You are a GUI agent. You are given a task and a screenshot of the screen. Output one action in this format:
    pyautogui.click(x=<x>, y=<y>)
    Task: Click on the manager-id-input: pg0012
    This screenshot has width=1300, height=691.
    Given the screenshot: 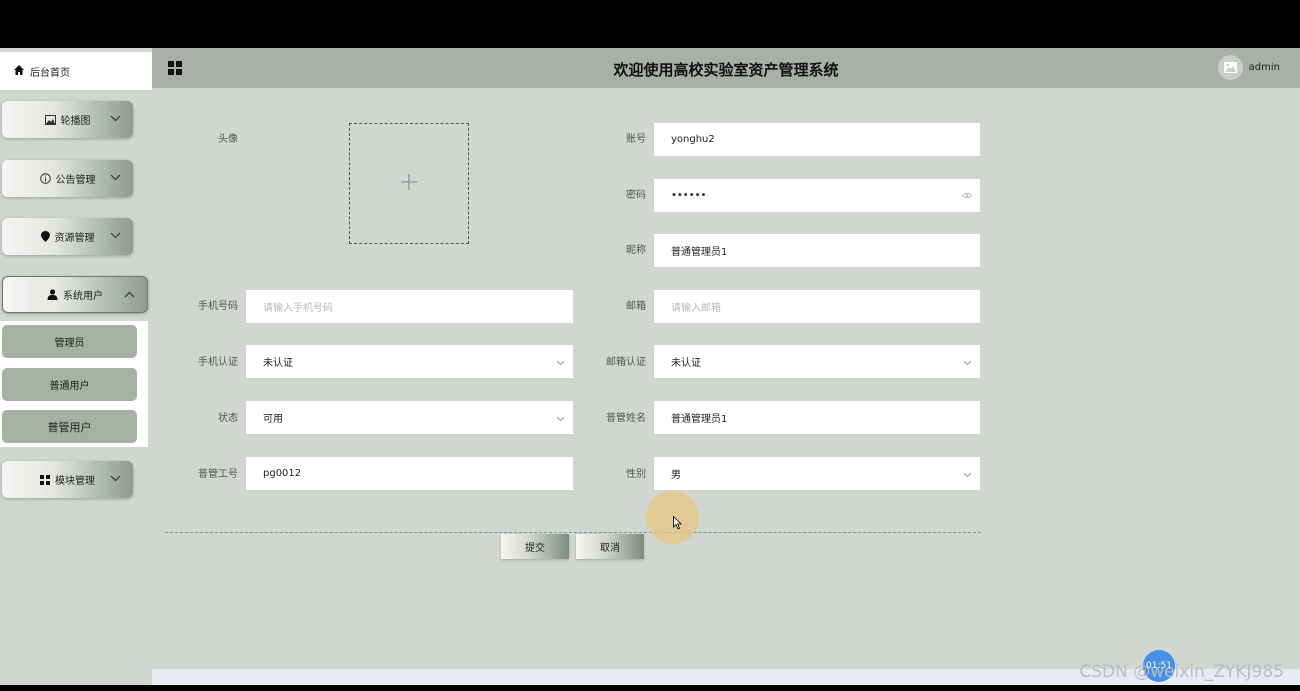 What is the action you would take?
    pyautogui.click(x=409, y=473)
    